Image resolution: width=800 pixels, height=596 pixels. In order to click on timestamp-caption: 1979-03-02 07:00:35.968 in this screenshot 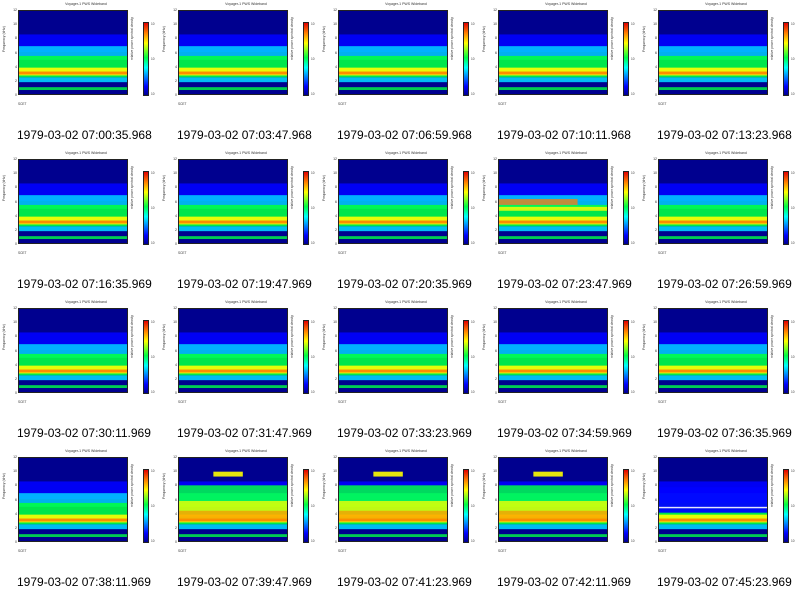, I will do `click(84, 135)`.